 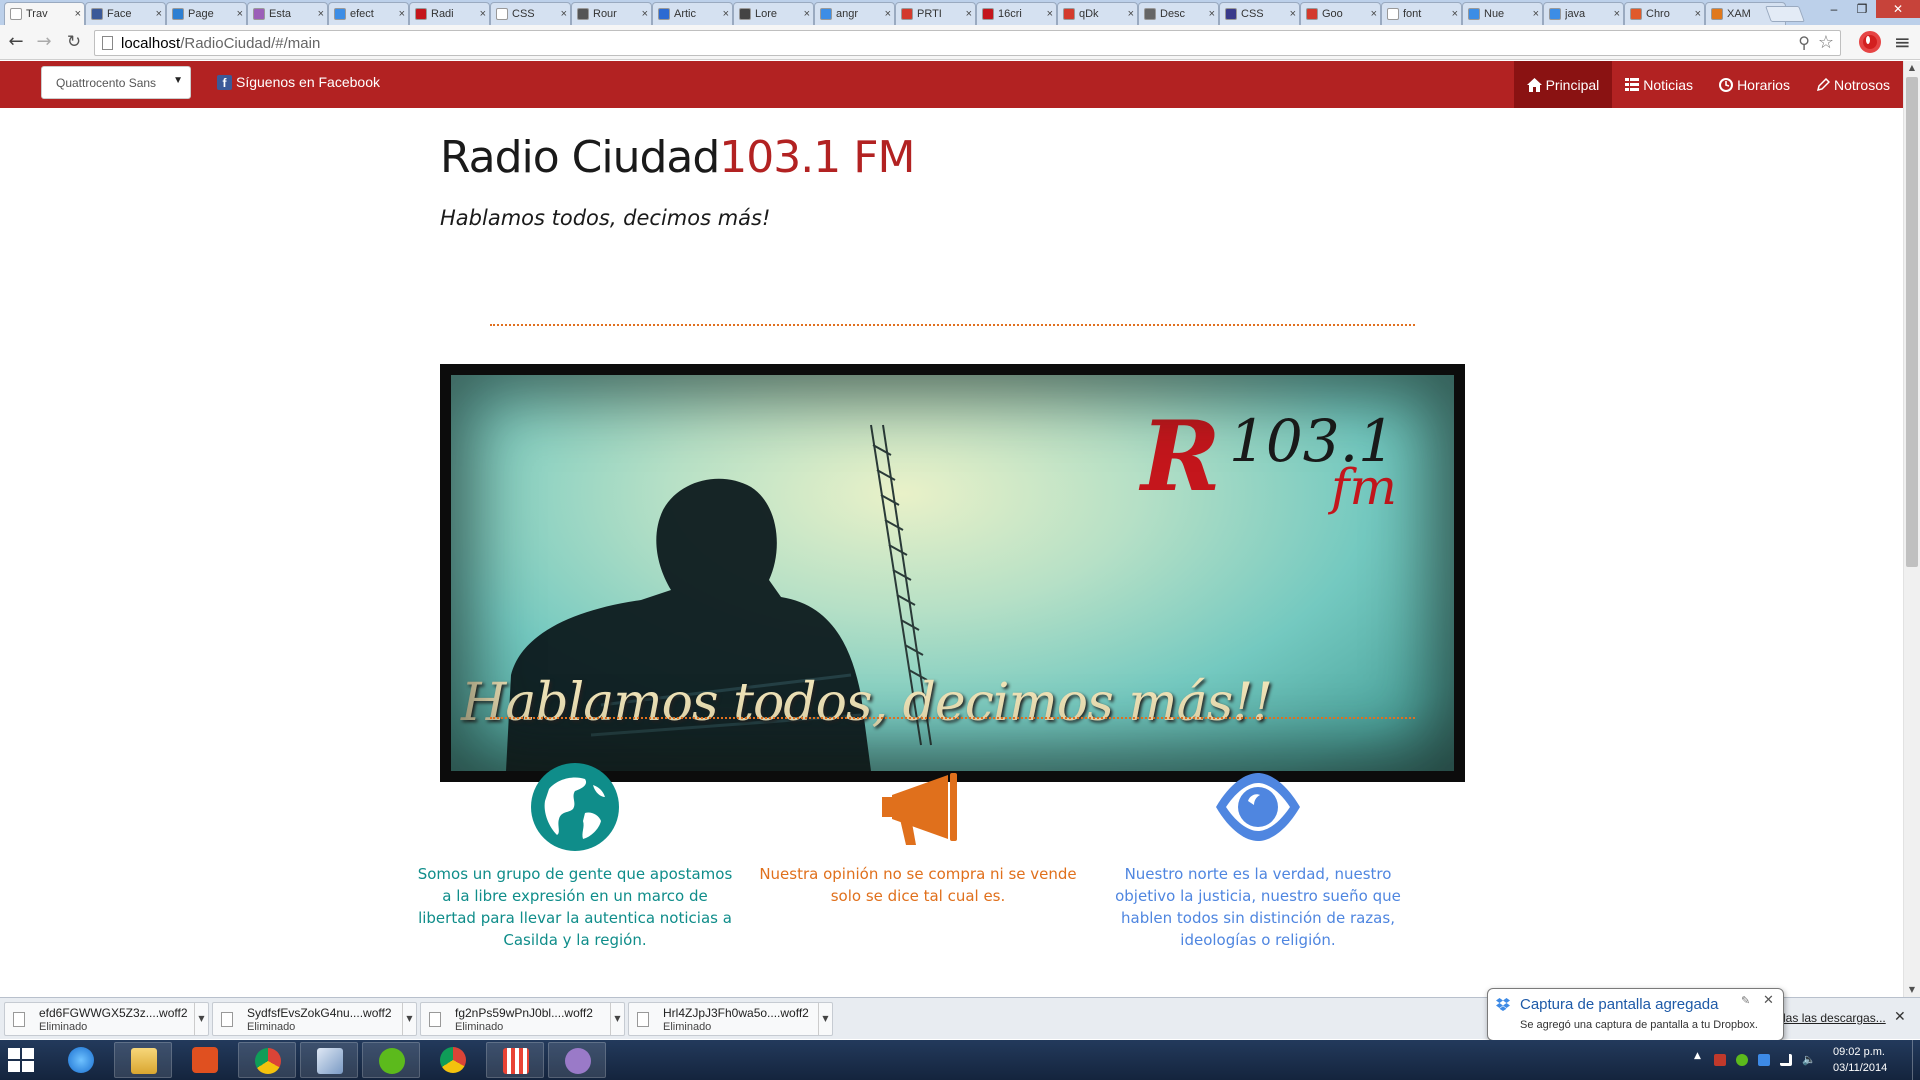 What do you see at coordinates (1764, 1060) in the screenshot?
I see `dropbox-tray-icon` at bounding box center [1764, 1060].